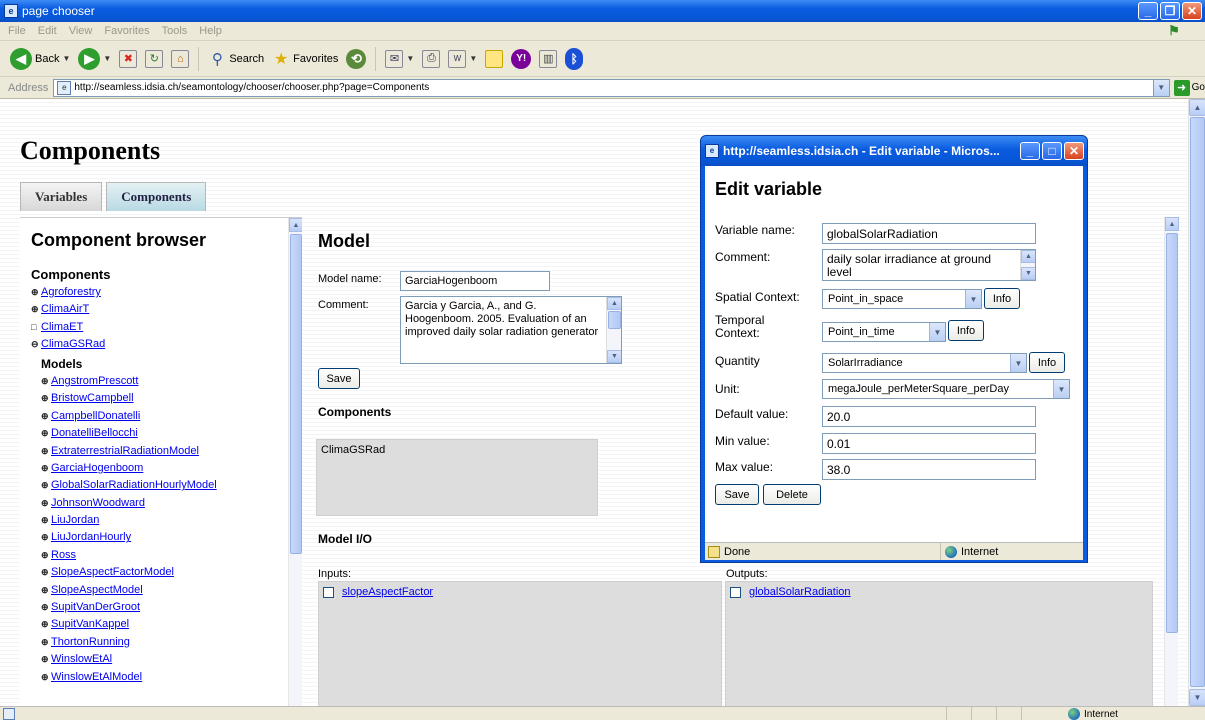 This screenshot has height=720, width=1205. I want to click on refresh-button: ↻, so click(154, 58).